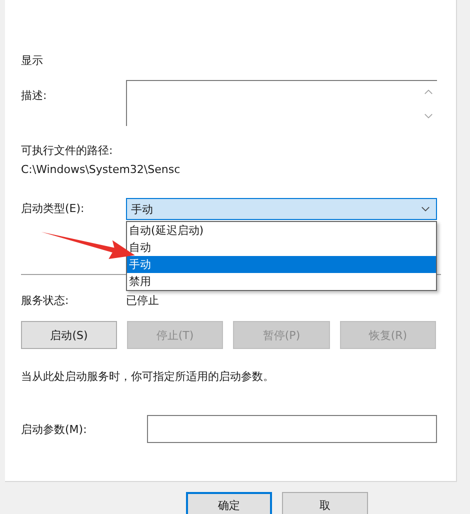  Describe the element at coordinates (425, 209) in the screenshot. I see `caret-icon` at that location.